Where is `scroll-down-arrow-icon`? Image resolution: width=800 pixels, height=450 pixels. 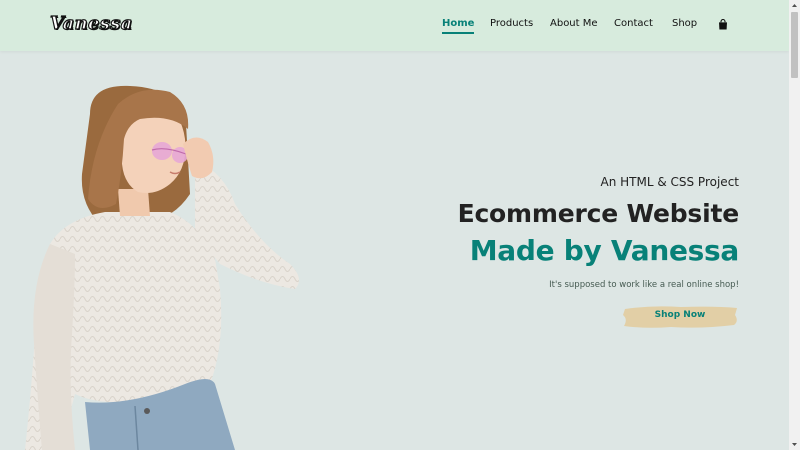 scroll-down-arrow-icon is located at coordinates (794, 444).